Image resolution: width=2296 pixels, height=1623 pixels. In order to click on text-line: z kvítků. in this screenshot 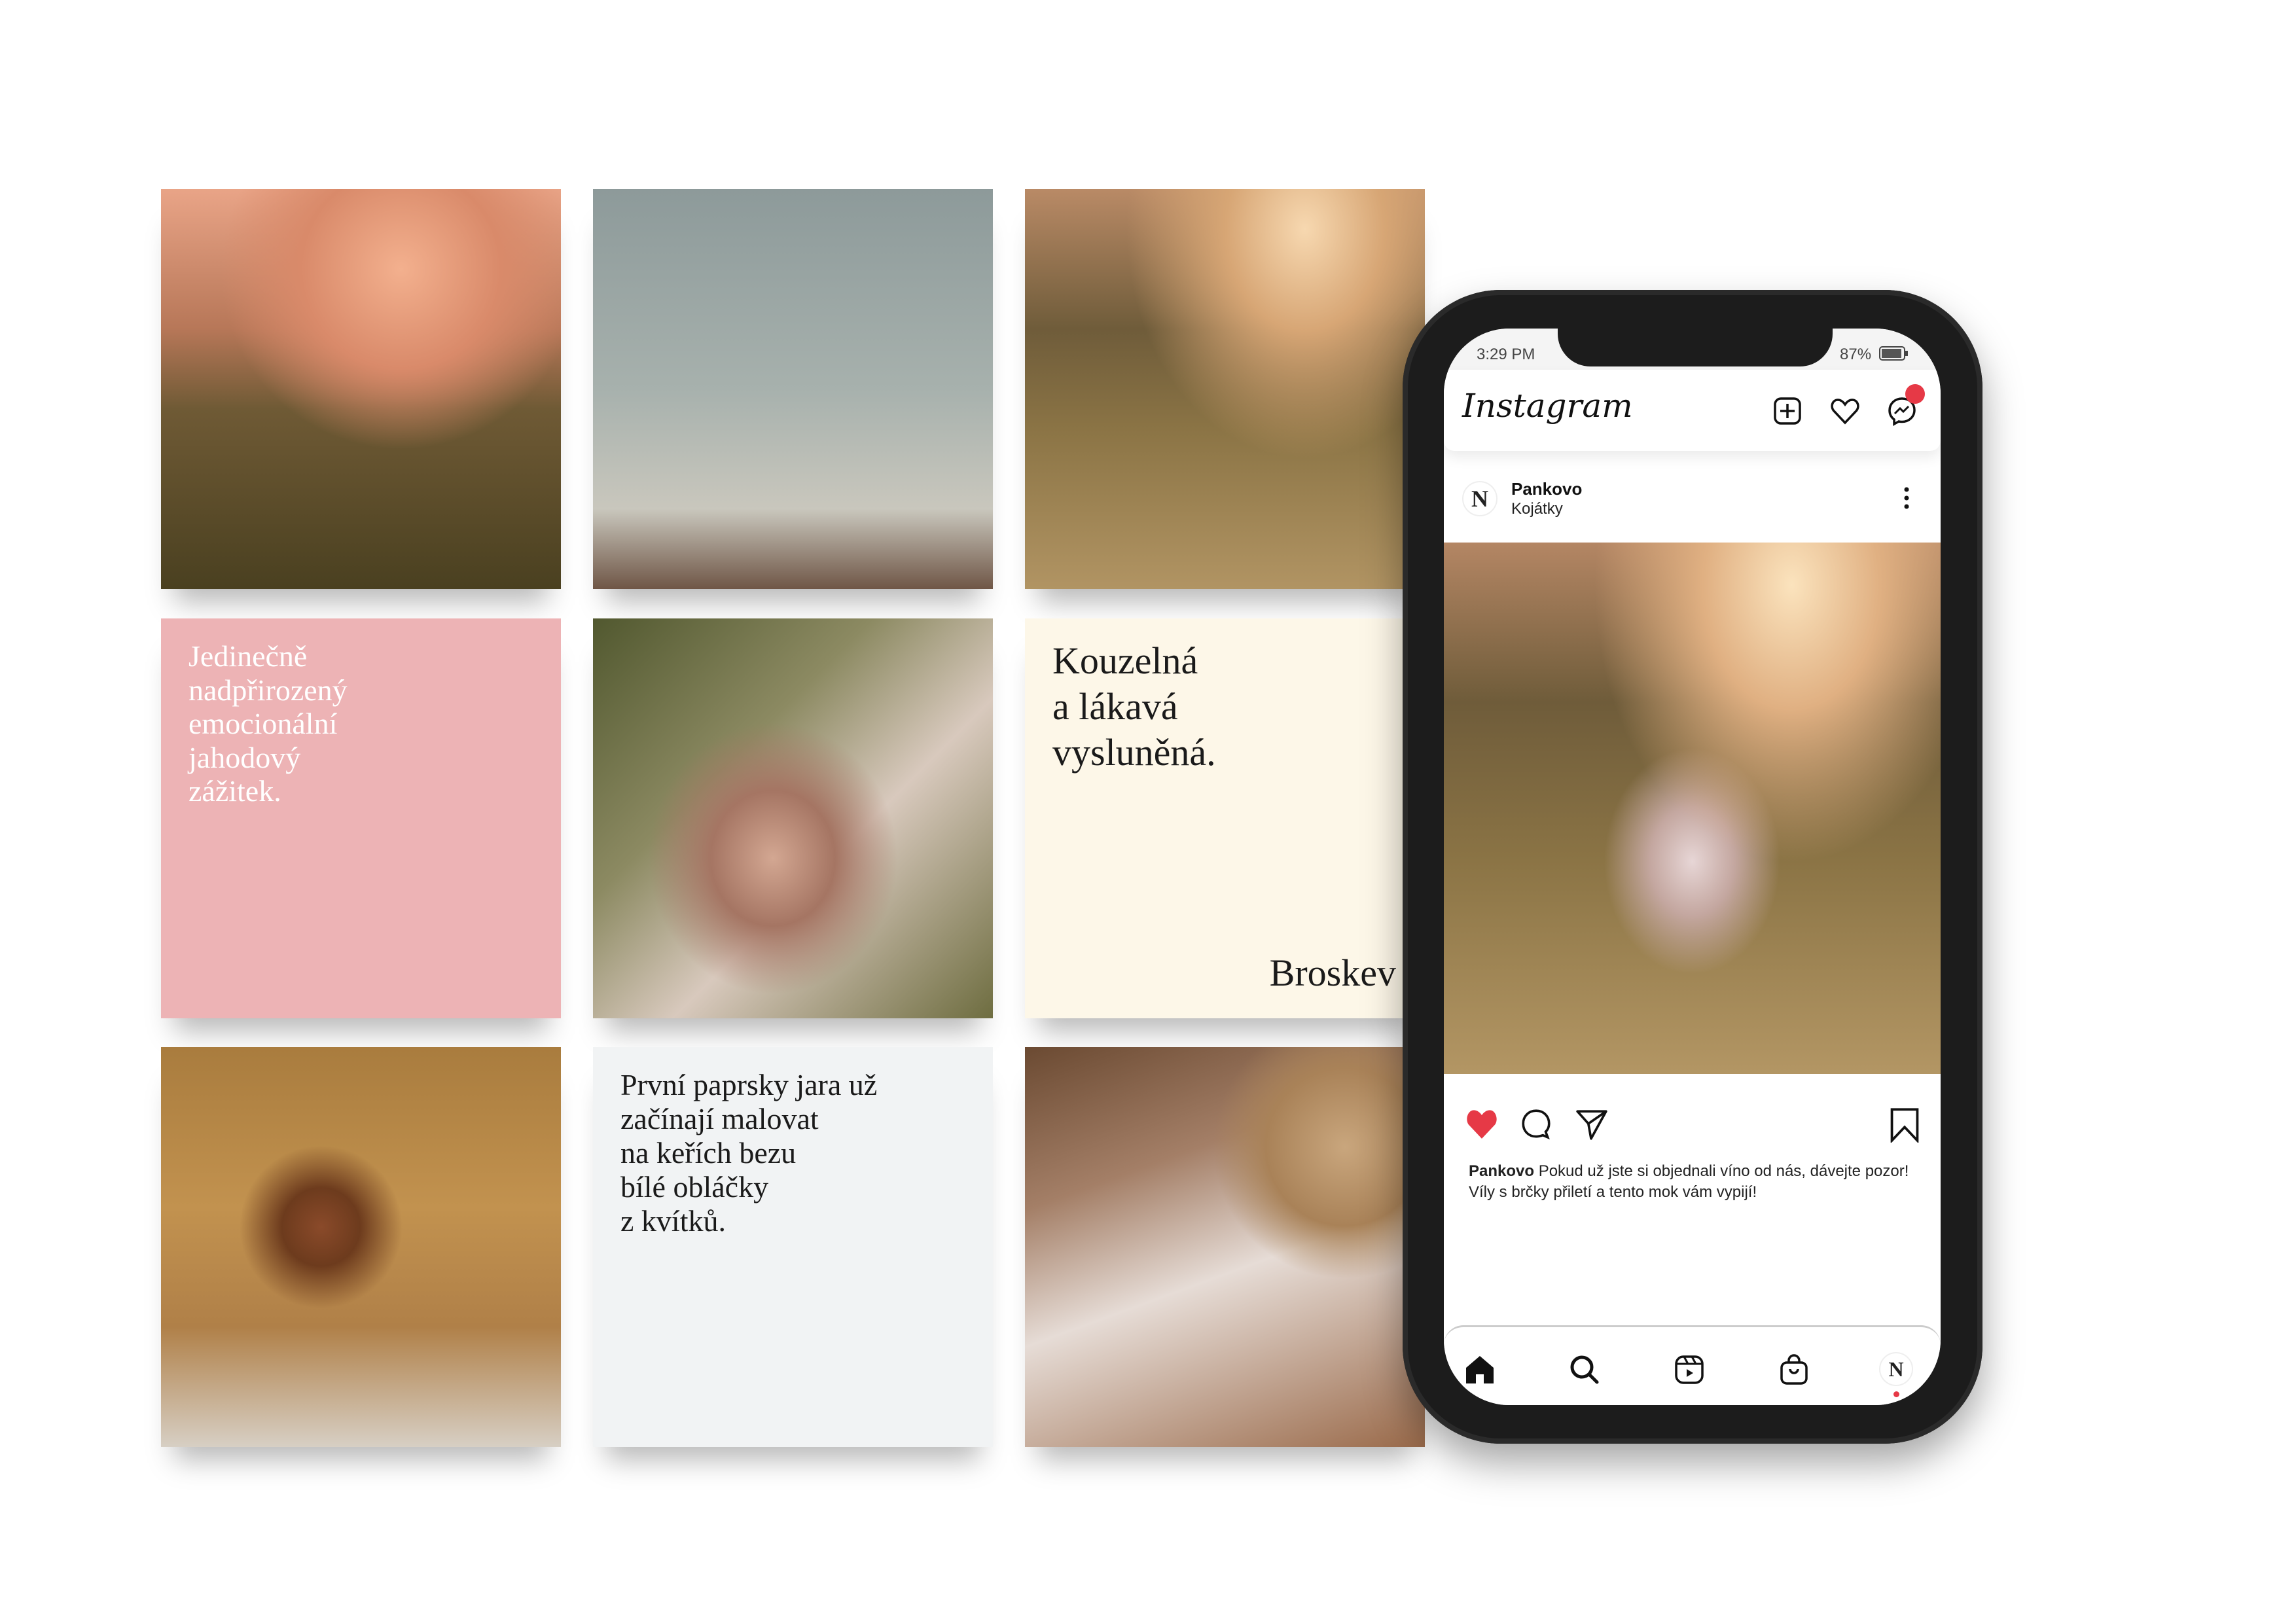, I will do `click(673, 1221)`.